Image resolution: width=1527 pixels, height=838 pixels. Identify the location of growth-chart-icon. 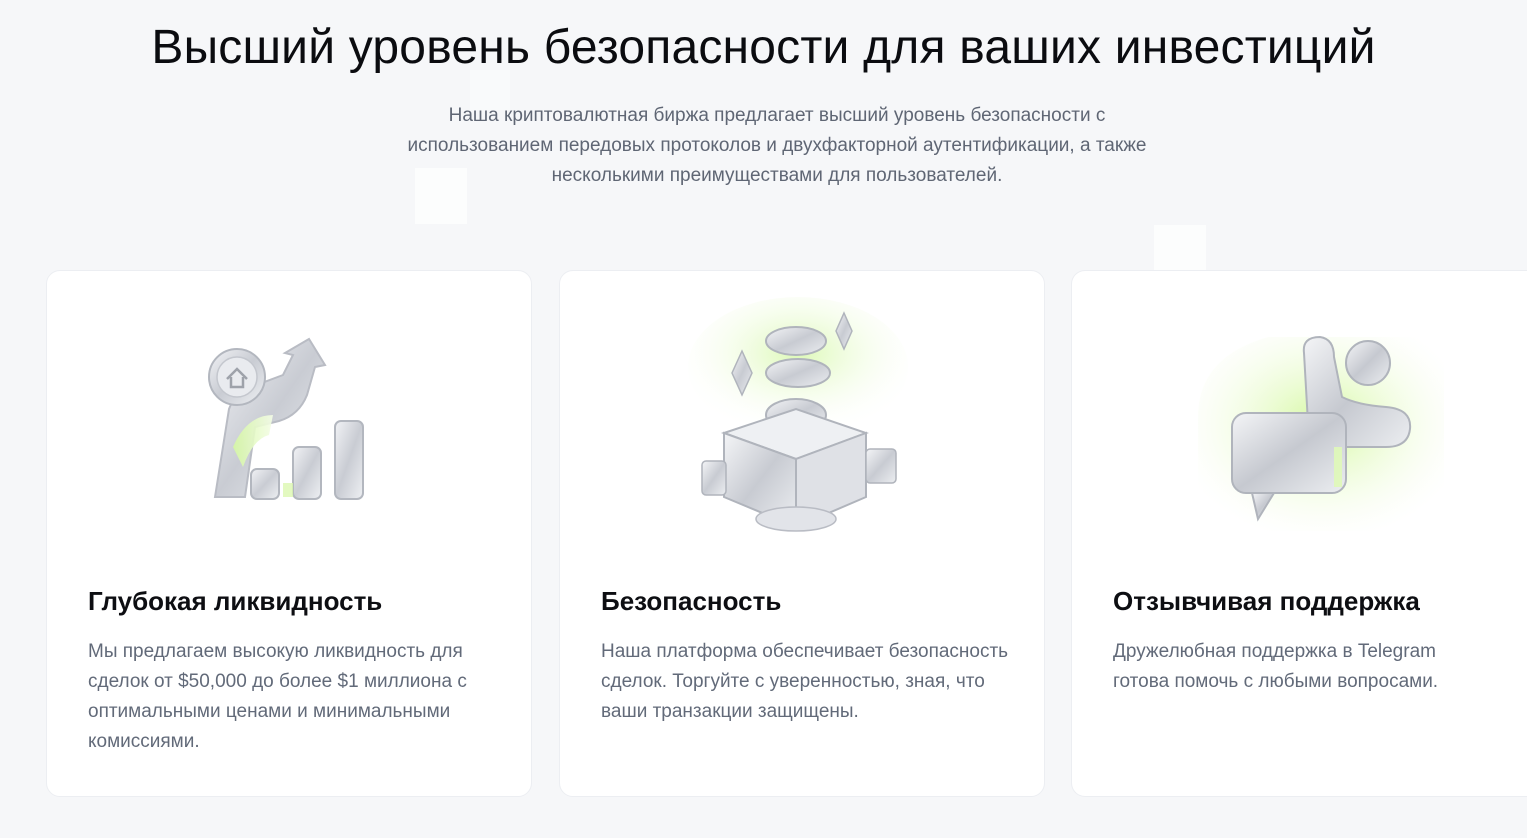
(289, 432).